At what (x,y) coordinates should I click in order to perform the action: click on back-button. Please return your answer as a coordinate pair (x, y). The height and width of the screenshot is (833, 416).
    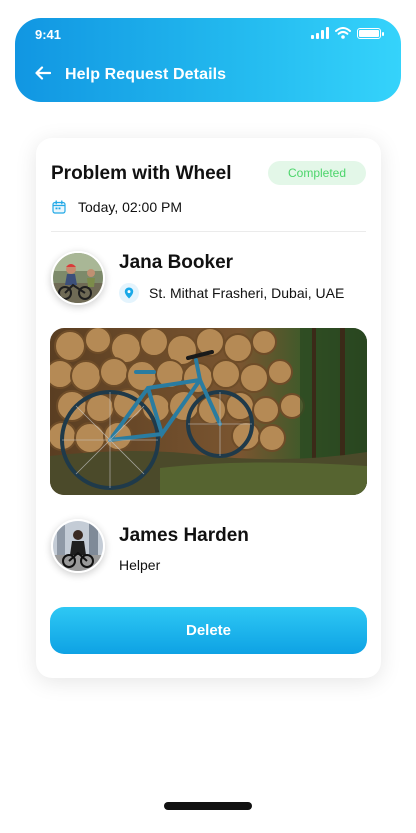
    Looking at the image, I should click on (43, 73).